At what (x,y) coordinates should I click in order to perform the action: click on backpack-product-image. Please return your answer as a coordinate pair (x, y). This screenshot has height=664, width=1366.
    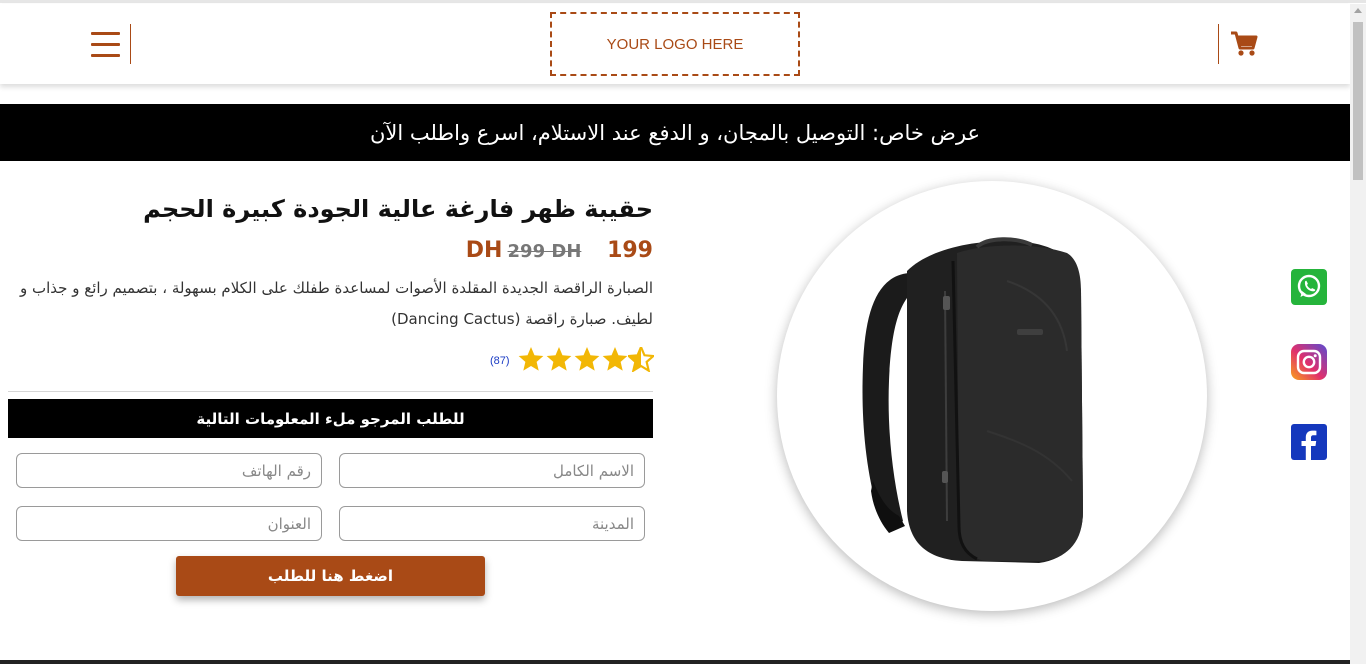
    Looking at the image, I should click on (972, 400).